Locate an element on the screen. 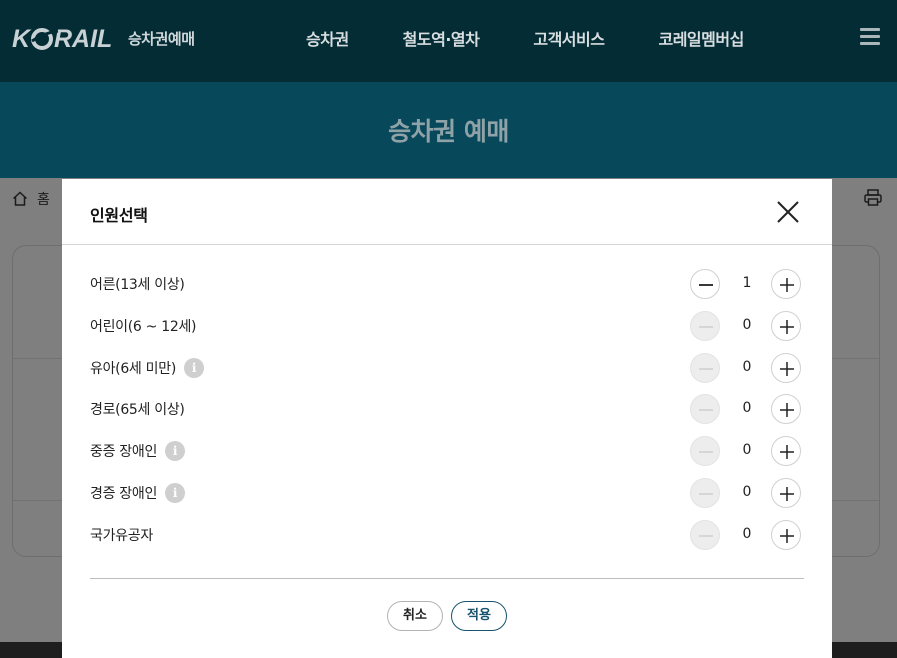 Image resolution: width=897 pixels, height=658 pixels. passenger-type-text: 어른(13세 이상) is located at coordinates (137, 285).